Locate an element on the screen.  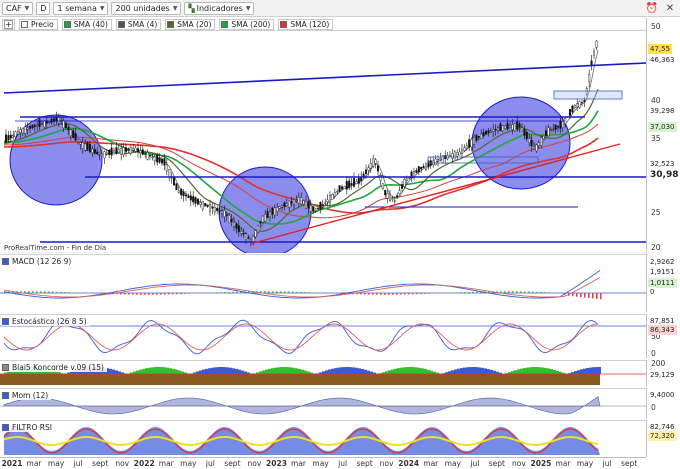
indicator-label: Estocástico (26 8 5) is located at coordinates (46, 321).